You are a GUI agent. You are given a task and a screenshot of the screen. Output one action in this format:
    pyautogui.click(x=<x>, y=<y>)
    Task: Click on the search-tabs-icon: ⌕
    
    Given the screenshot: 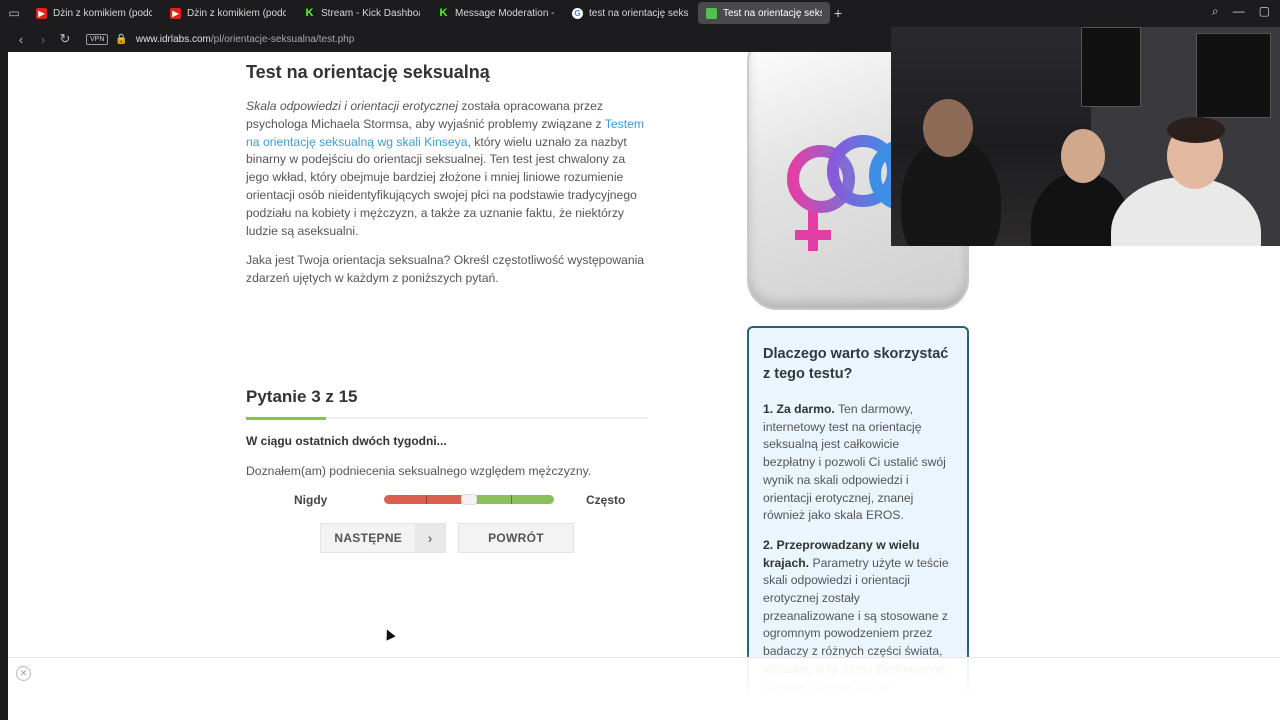 What is the action you would take?
    pyautogui.click(x=1215, y=11)
    